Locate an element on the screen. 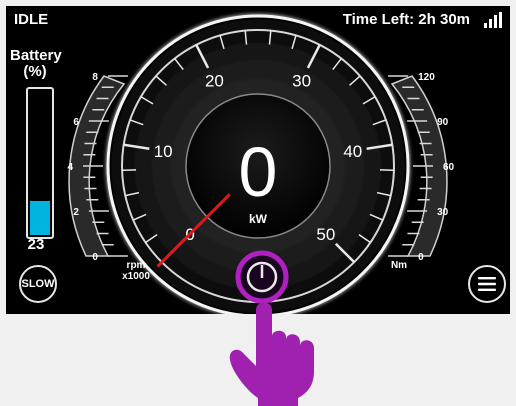 This screenshot has height=406, width=516. battery-title: Battery (%) is located at coordinates (36, 63).